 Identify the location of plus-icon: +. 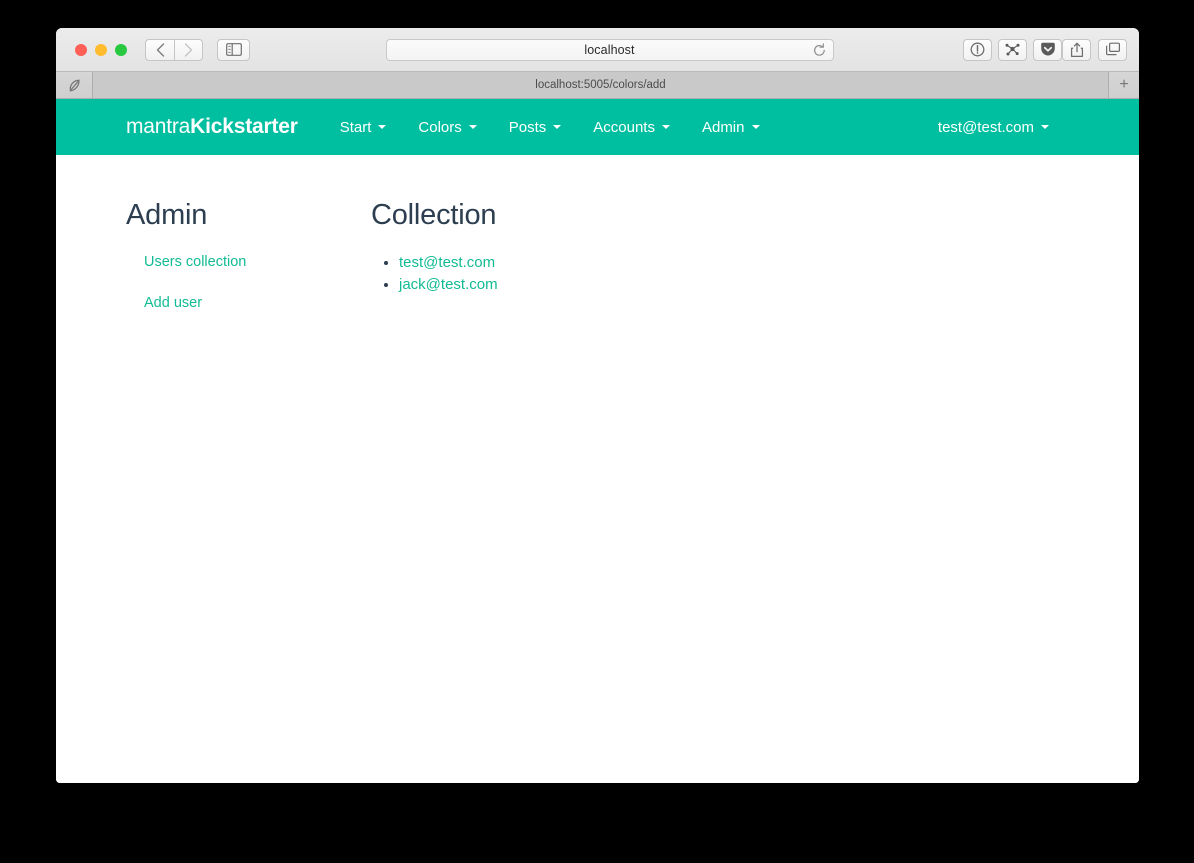
(1124, 84).